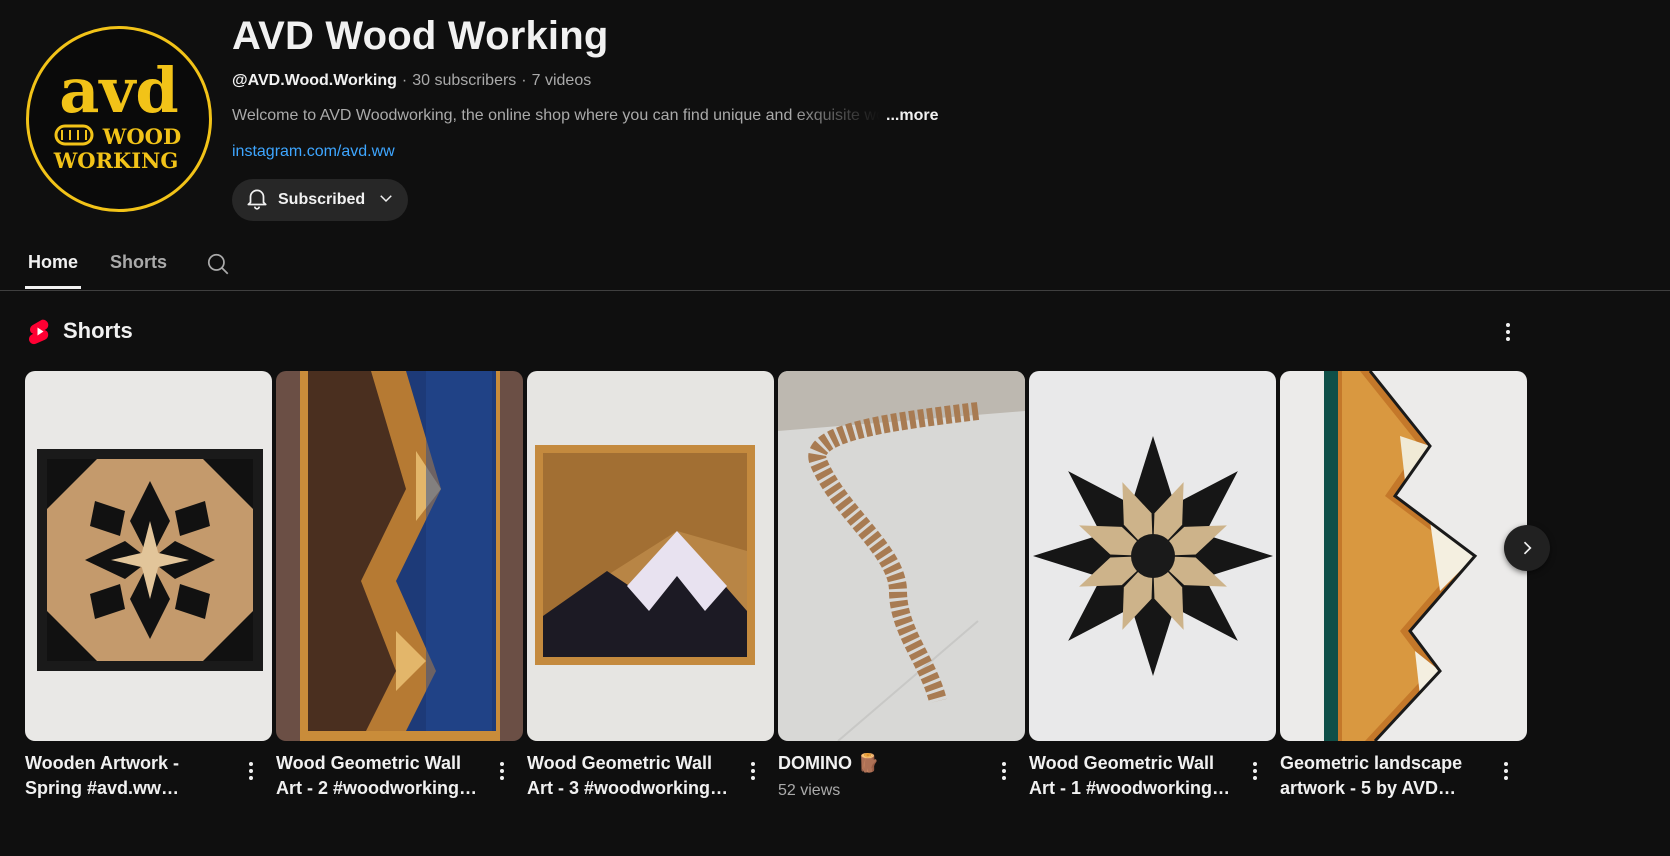  Describe the element at coordinates (119, 90) in the screenshot. I see `logo-text-avd: avd` at that location.